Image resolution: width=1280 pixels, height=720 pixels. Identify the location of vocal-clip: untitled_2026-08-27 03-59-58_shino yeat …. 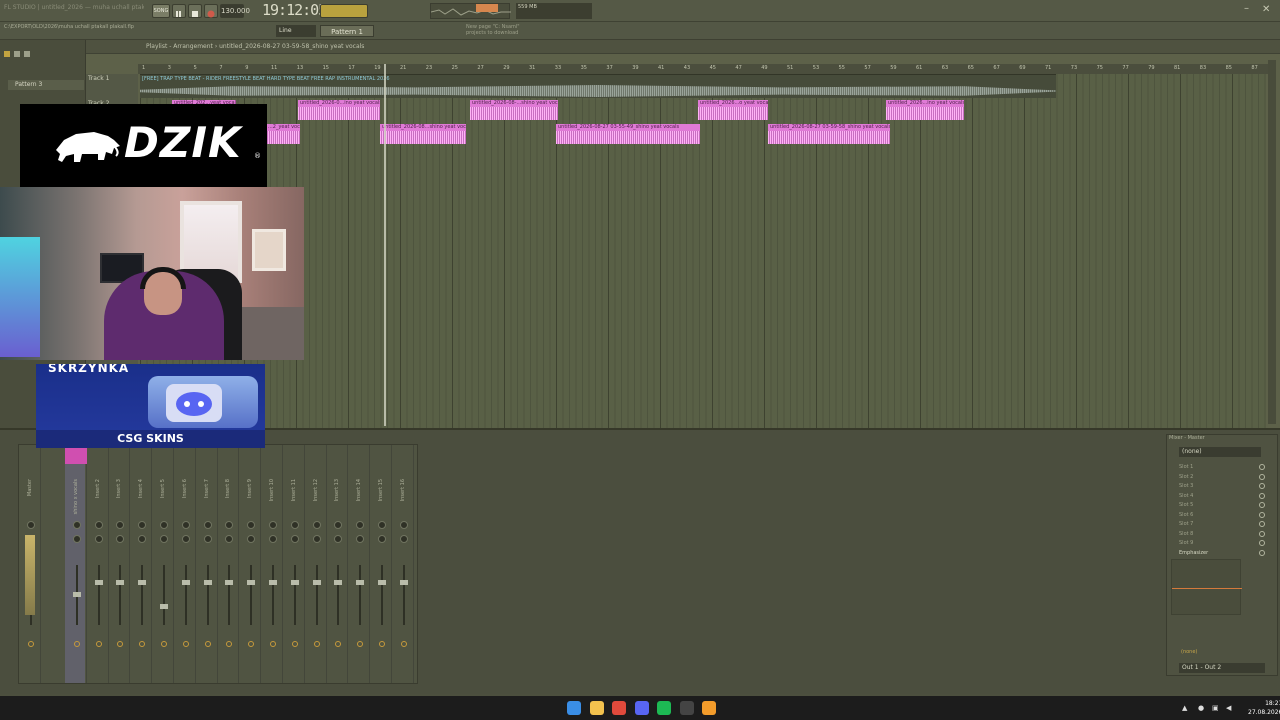
(829, 134).